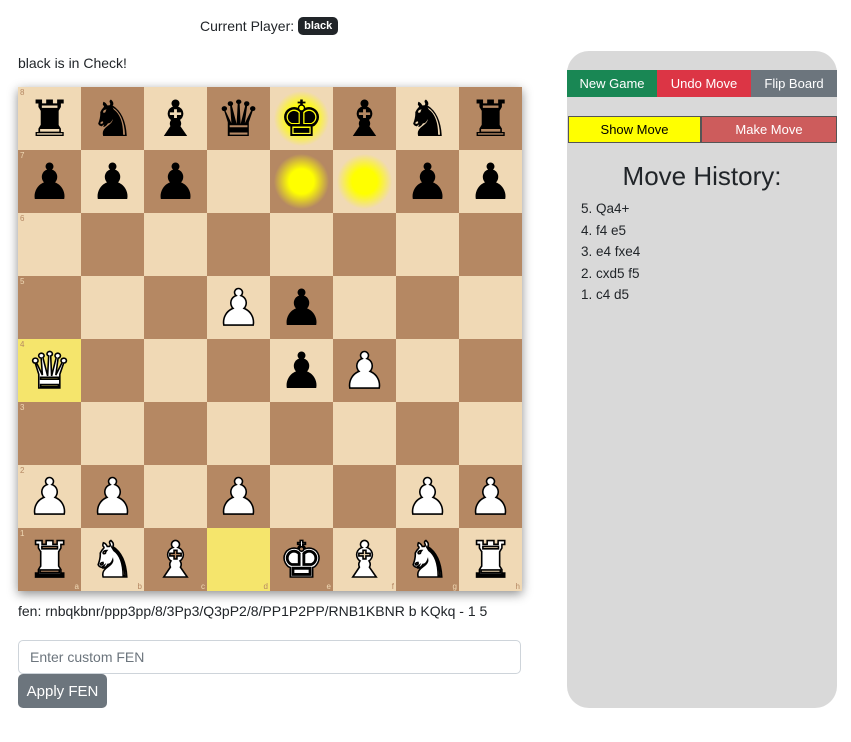  What do you see at coordinates (238, 559) in the screenshot?
I see `square-d1: d` at bounding box center [238, 559].